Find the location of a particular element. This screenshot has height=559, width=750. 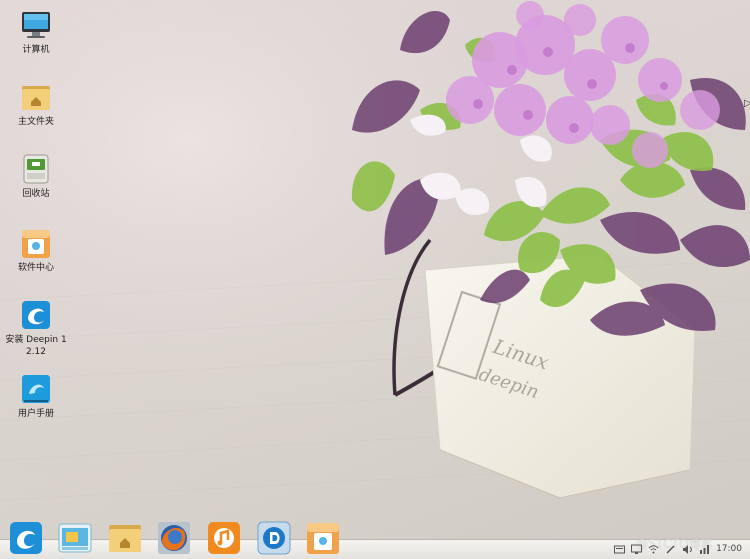

deepin-installer-icon is located at coordinates (36, 315).